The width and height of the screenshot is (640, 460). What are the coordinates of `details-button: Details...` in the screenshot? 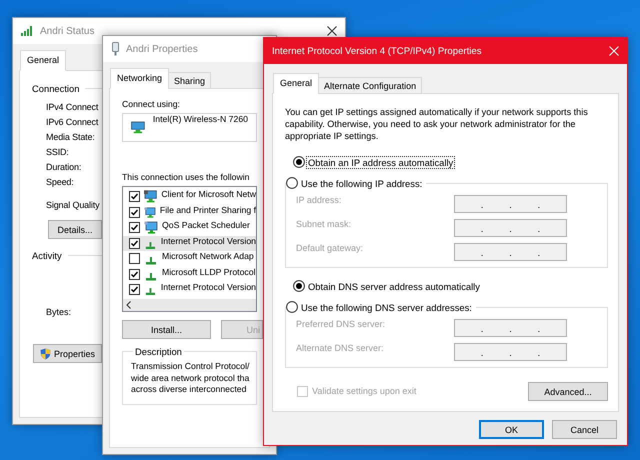 It's located at (75, 229).